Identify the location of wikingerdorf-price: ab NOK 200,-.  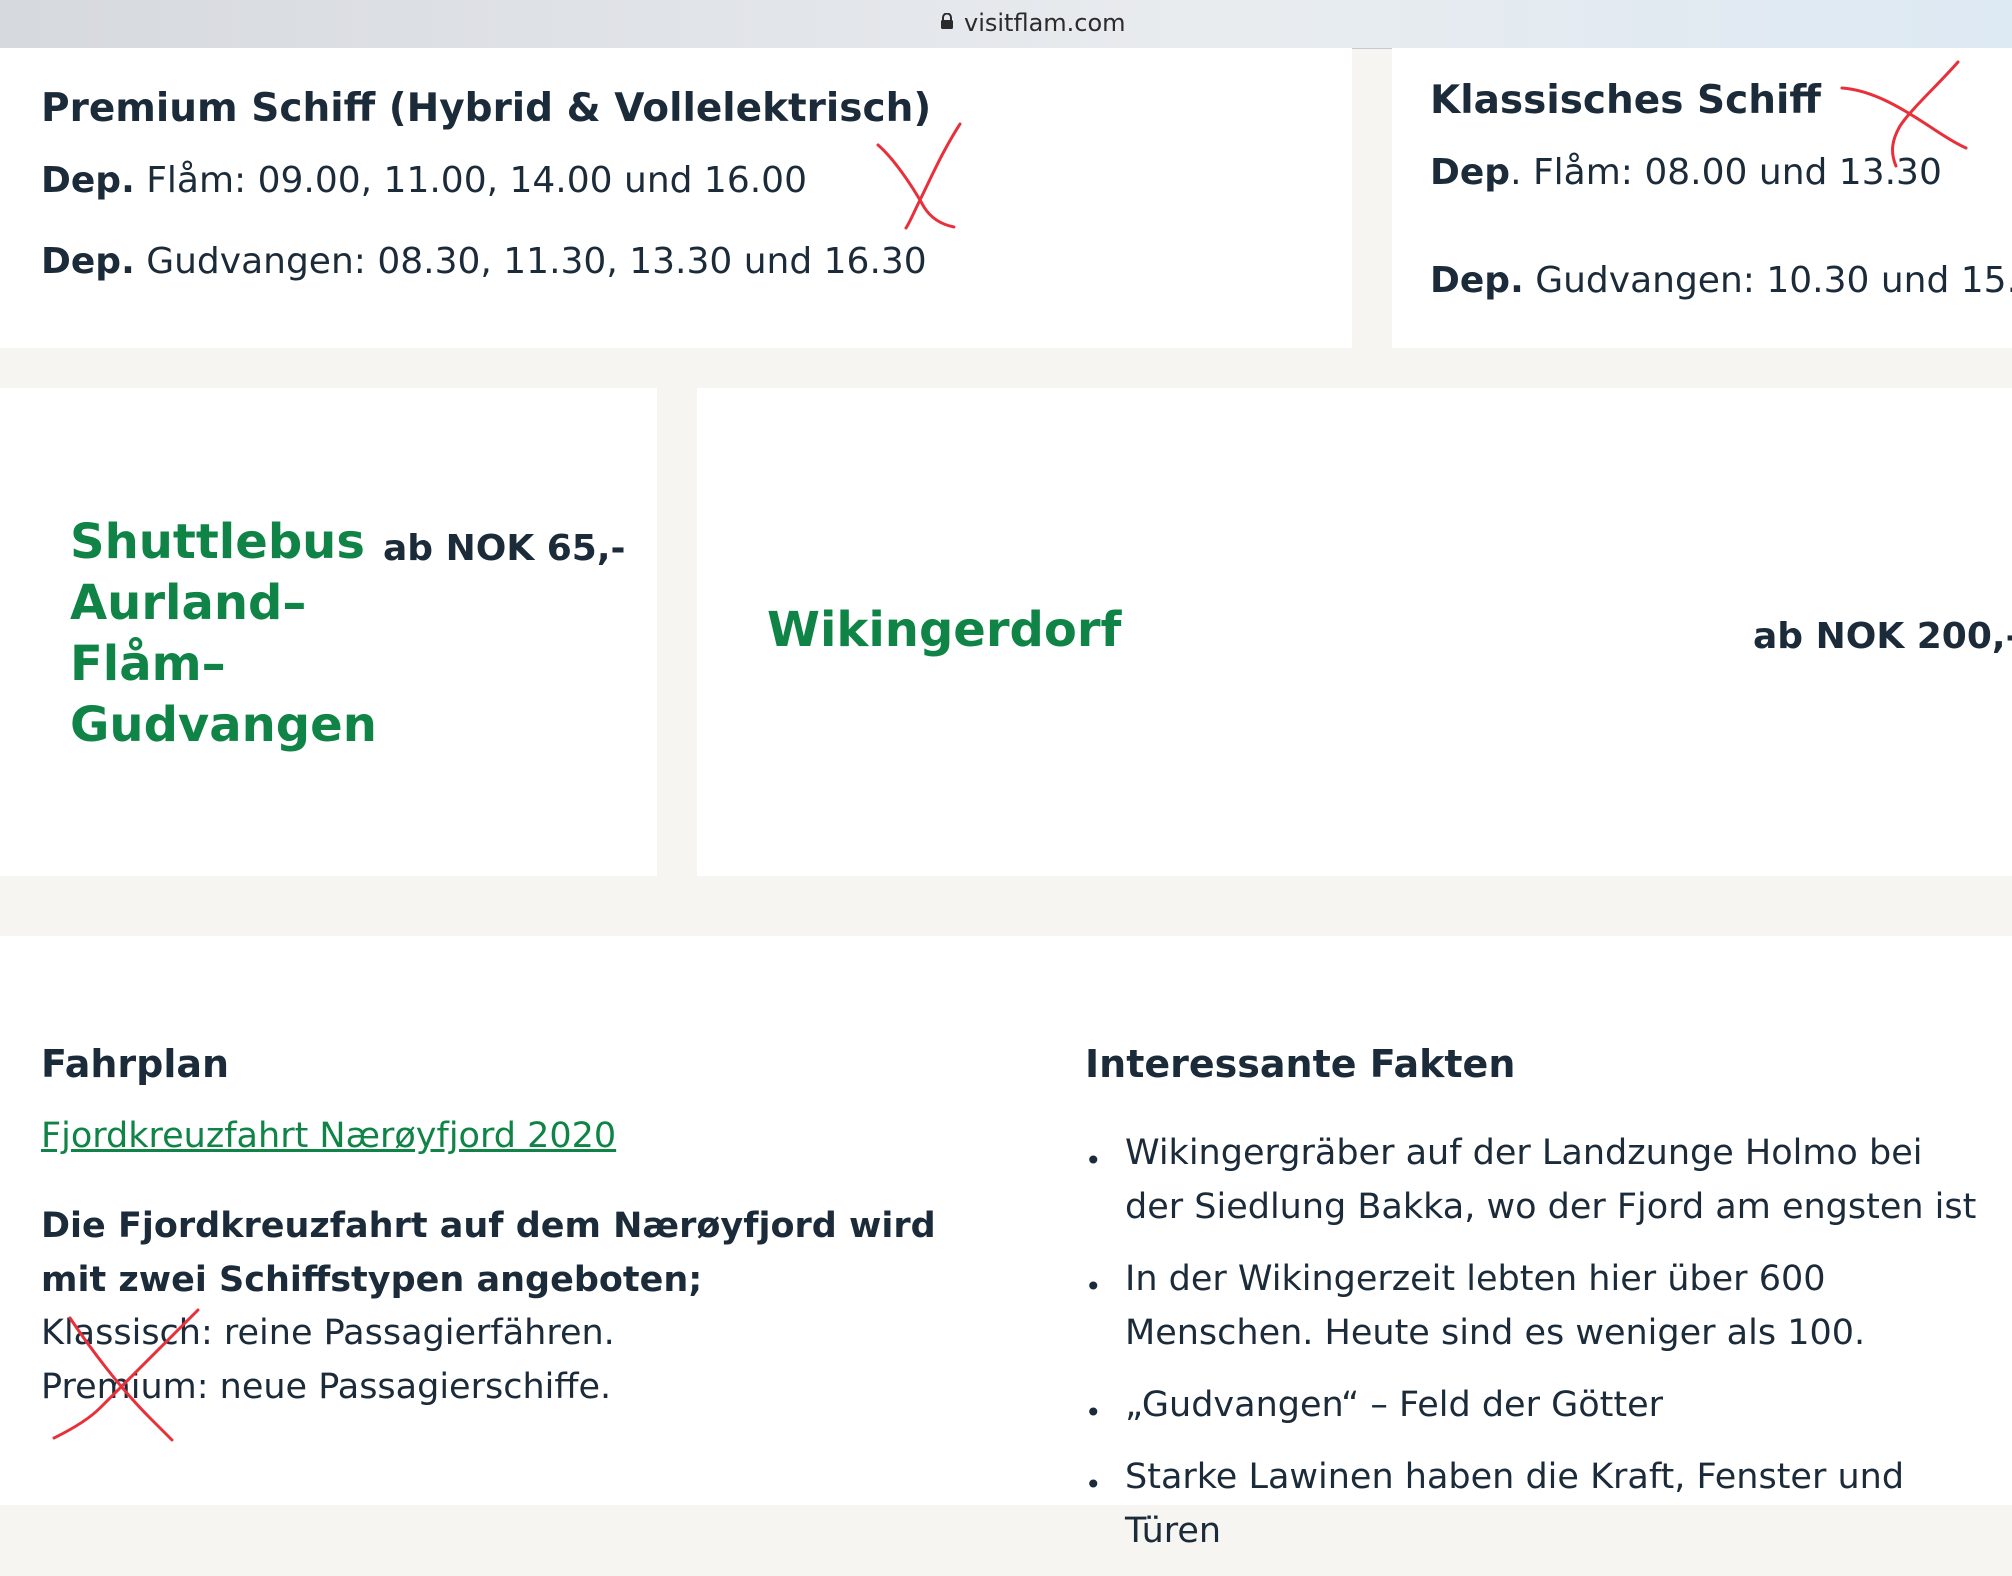
(1882, 636).